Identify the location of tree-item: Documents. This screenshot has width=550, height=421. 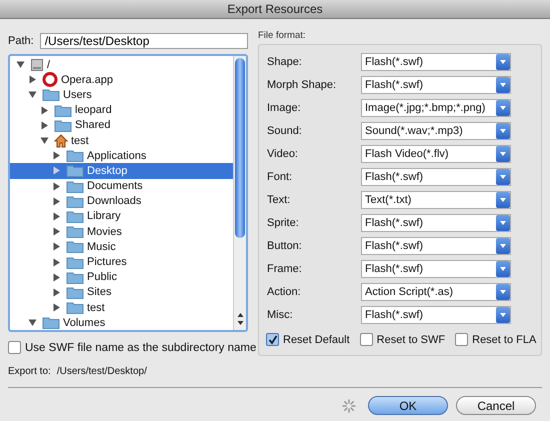
(121, 186).